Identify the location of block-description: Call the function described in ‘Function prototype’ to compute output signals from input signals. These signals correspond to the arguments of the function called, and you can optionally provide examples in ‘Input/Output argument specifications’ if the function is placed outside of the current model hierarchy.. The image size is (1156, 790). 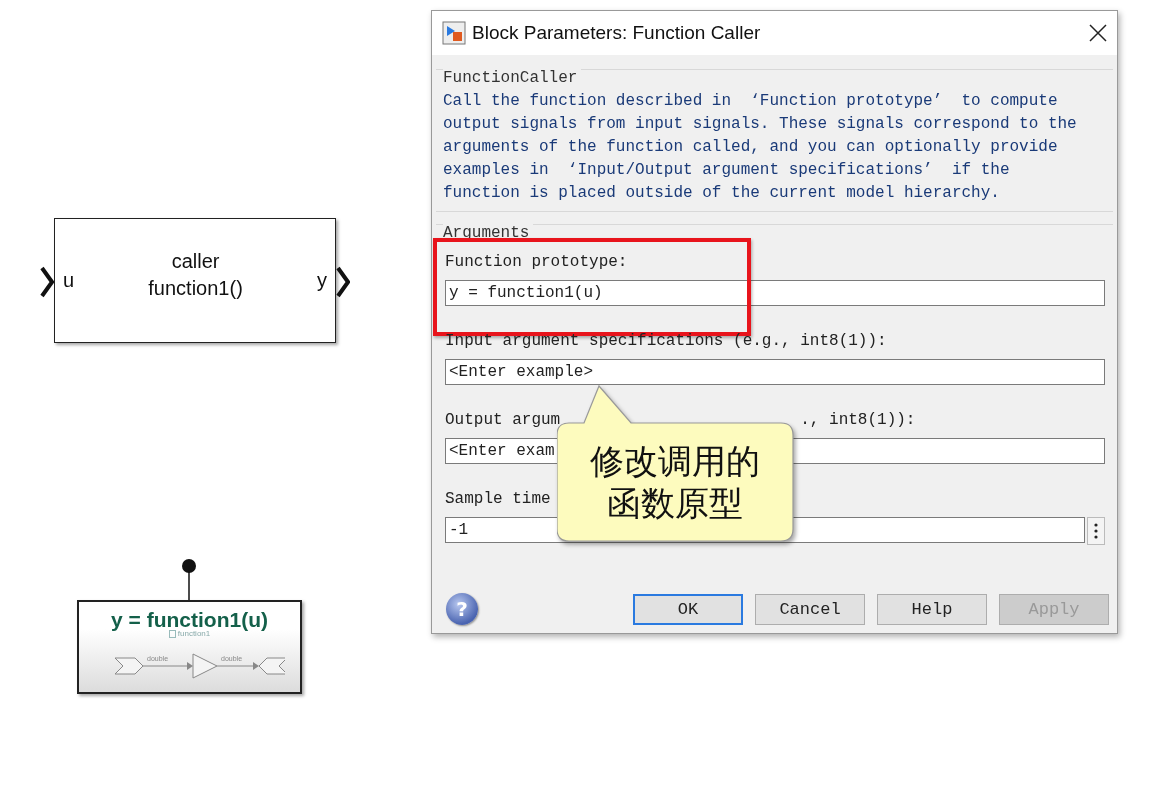
(760, 147).